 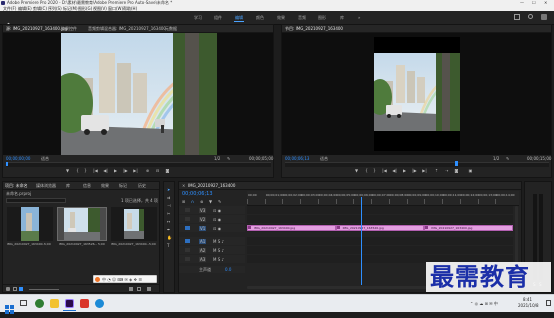 I want to click on pen-tool-icon: ✒, so click(x=168, y=229).